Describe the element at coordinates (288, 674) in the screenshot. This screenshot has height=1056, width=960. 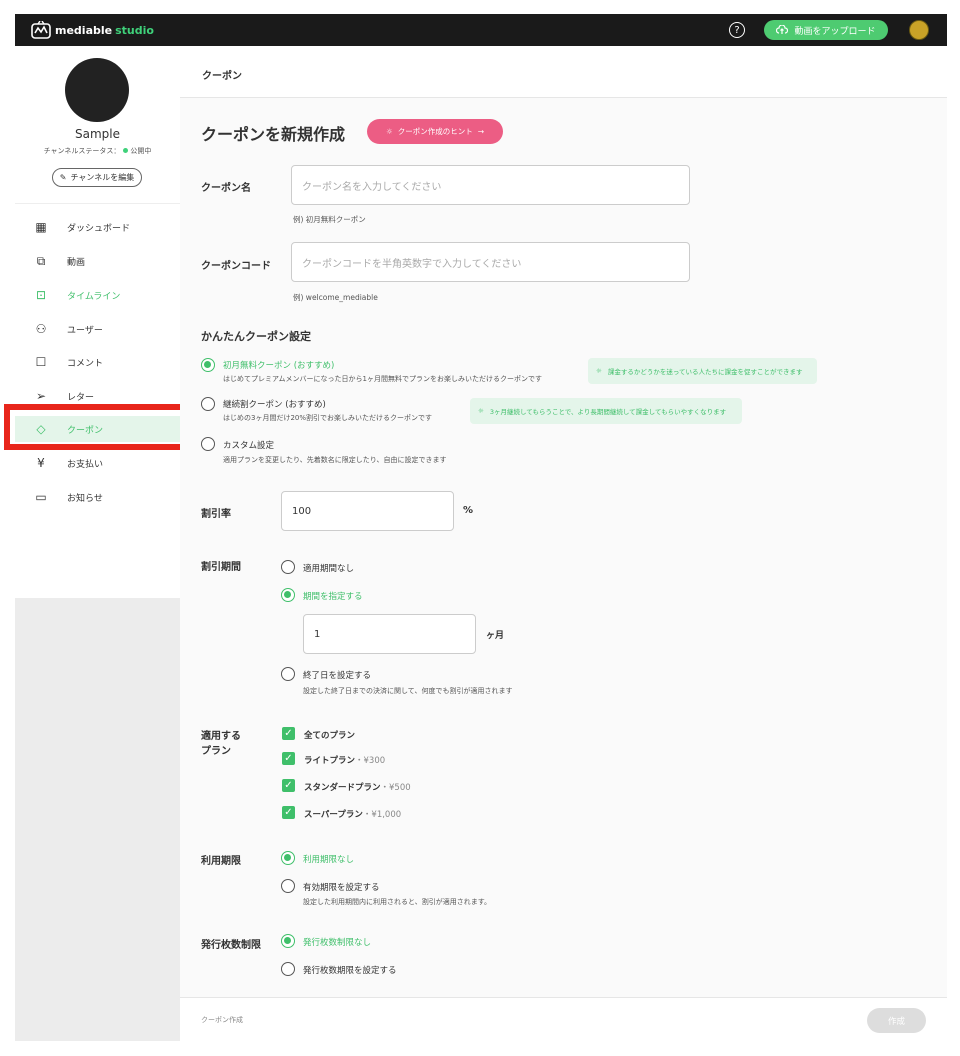
I see `radio-end-date` at that location.